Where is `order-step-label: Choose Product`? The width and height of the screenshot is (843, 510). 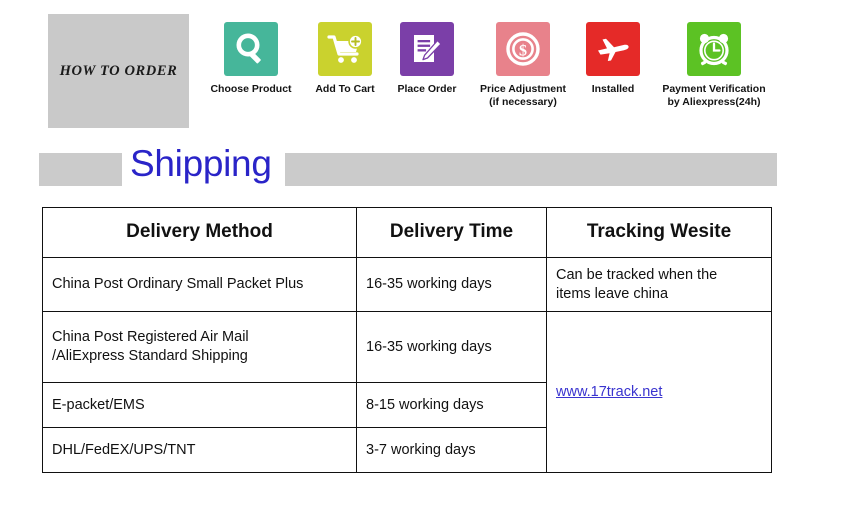 order-step-label: Choose Product is located at coordinates (251, 89).